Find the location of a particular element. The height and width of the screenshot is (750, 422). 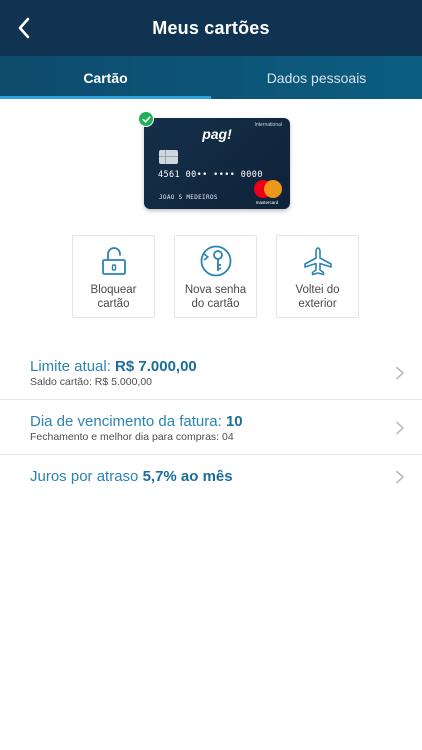

back-from-abroad-button: Voltei do exterior is located at coordinates (317, 276).